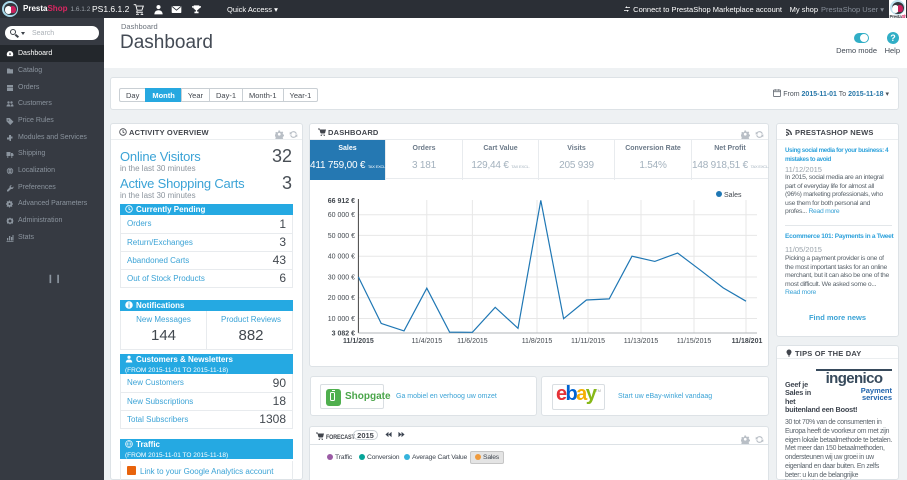  I want to click on svg-text: 60 000 €, so click(341, 215).